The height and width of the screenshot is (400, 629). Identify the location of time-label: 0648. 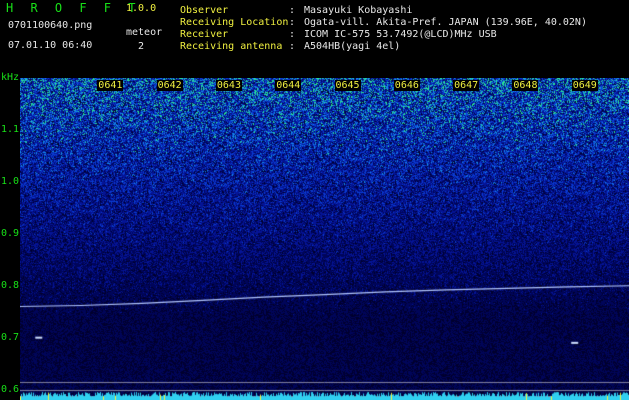
(525, 85).